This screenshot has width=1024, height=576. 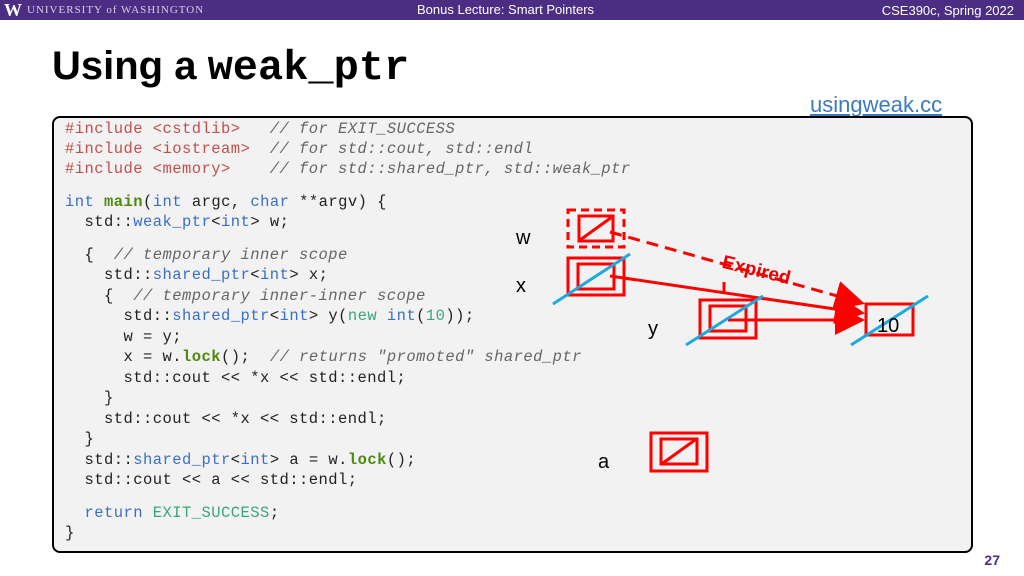 What do you see at coordinates (604, 462) in the screenshot?
I see `label-a: a` at bounding box center [604, 462].